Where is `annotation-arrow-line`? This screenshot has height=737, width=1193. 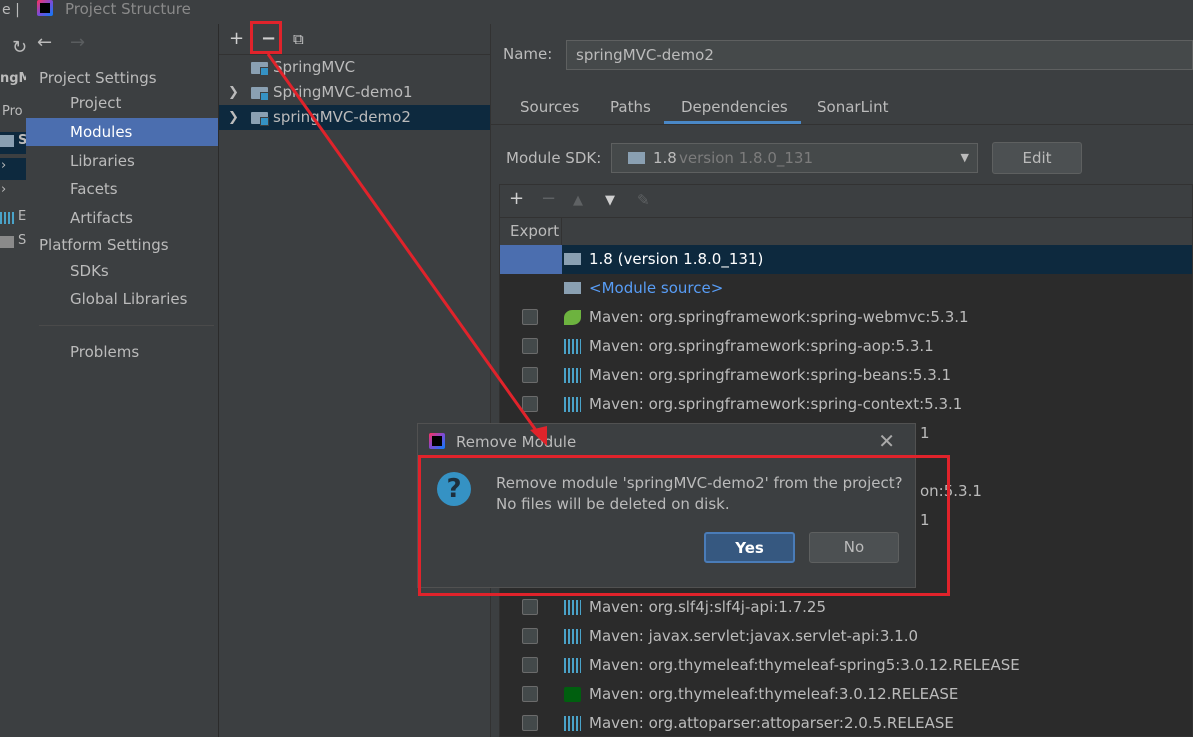
annotation-arrow-line is located at coordinates (404, 245).